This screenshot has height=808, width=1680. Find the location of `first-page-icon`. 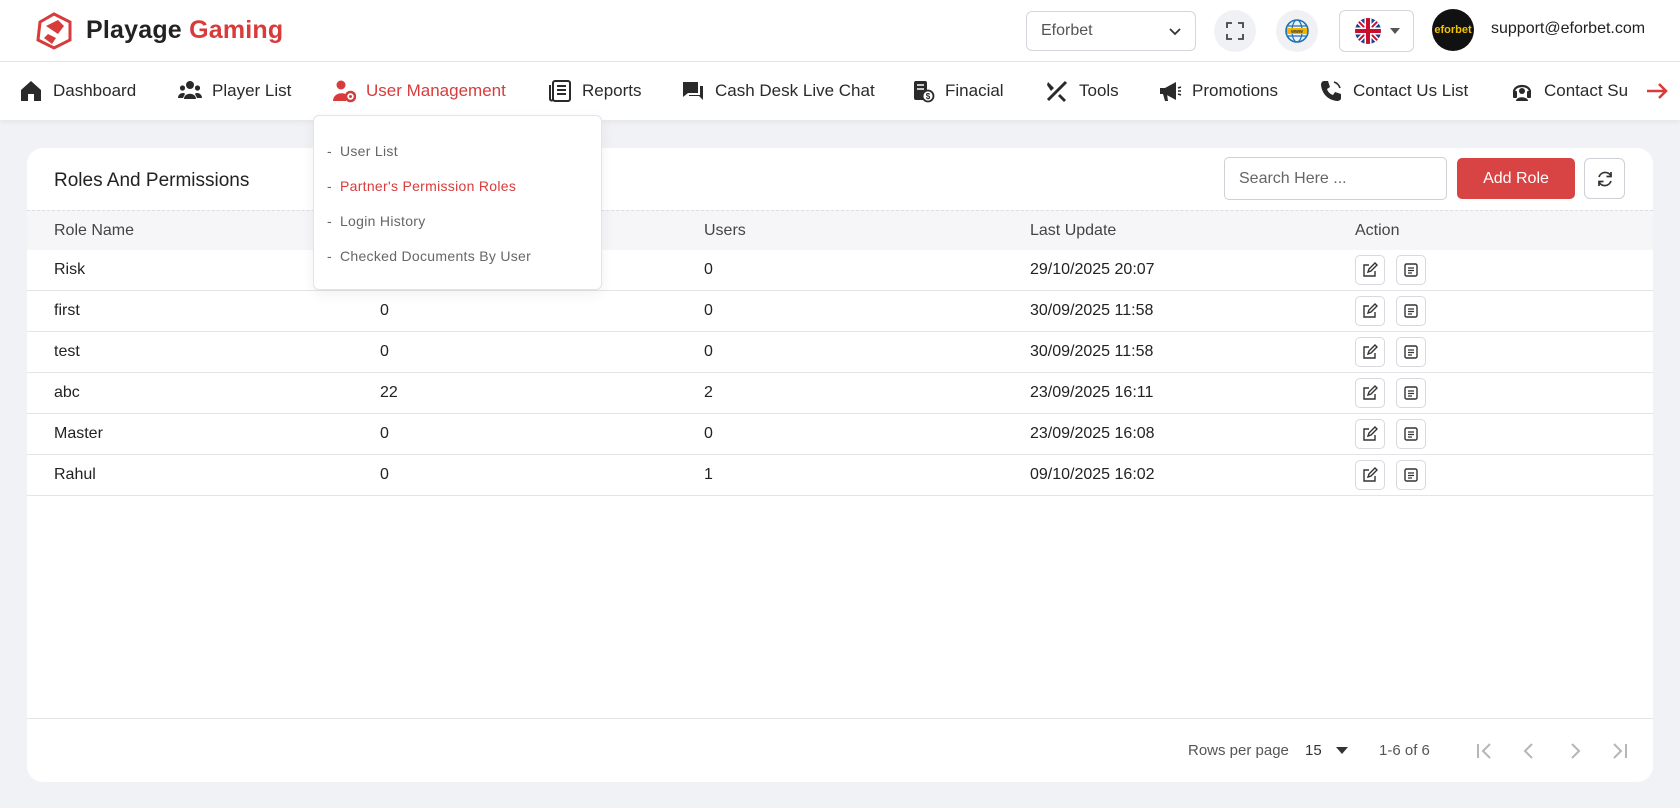

first-page-icon is located at coordinates (1484, 751).